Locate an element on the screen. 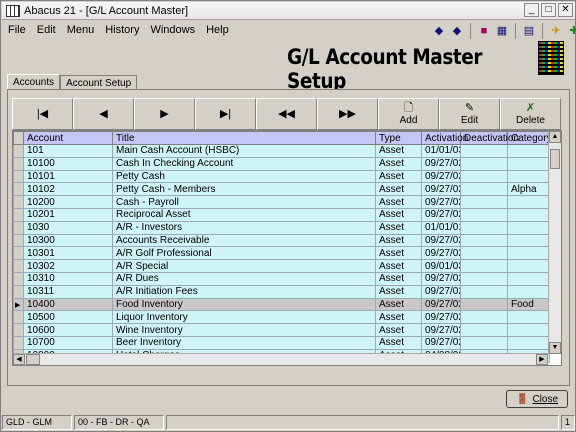 This screenshot has height=432, width=576. vertical-scrollbar: ▲ ▼ is located at coordinates (554, 242).